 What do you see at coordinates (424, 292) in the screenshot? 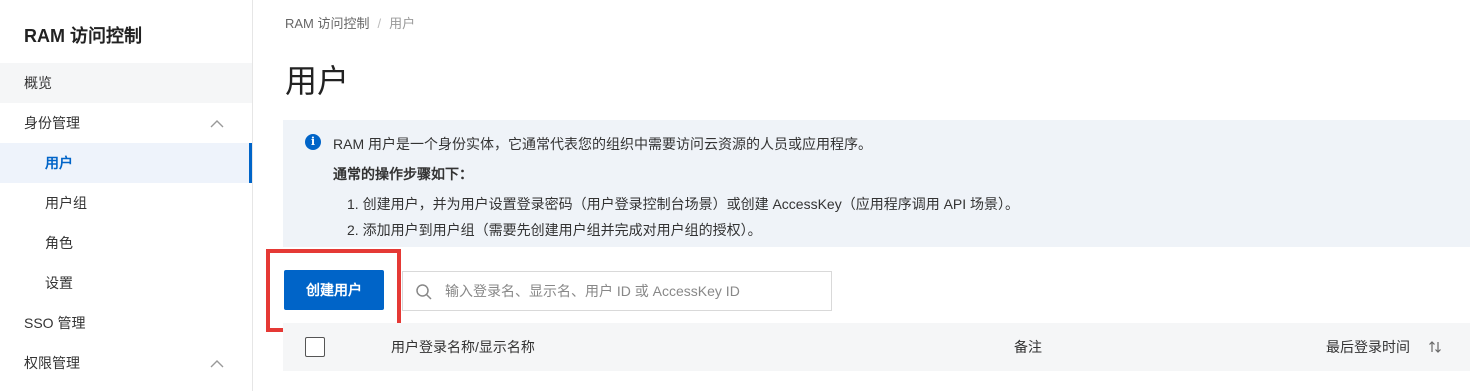
I see `search-icon` at bounding box center [424, 292].